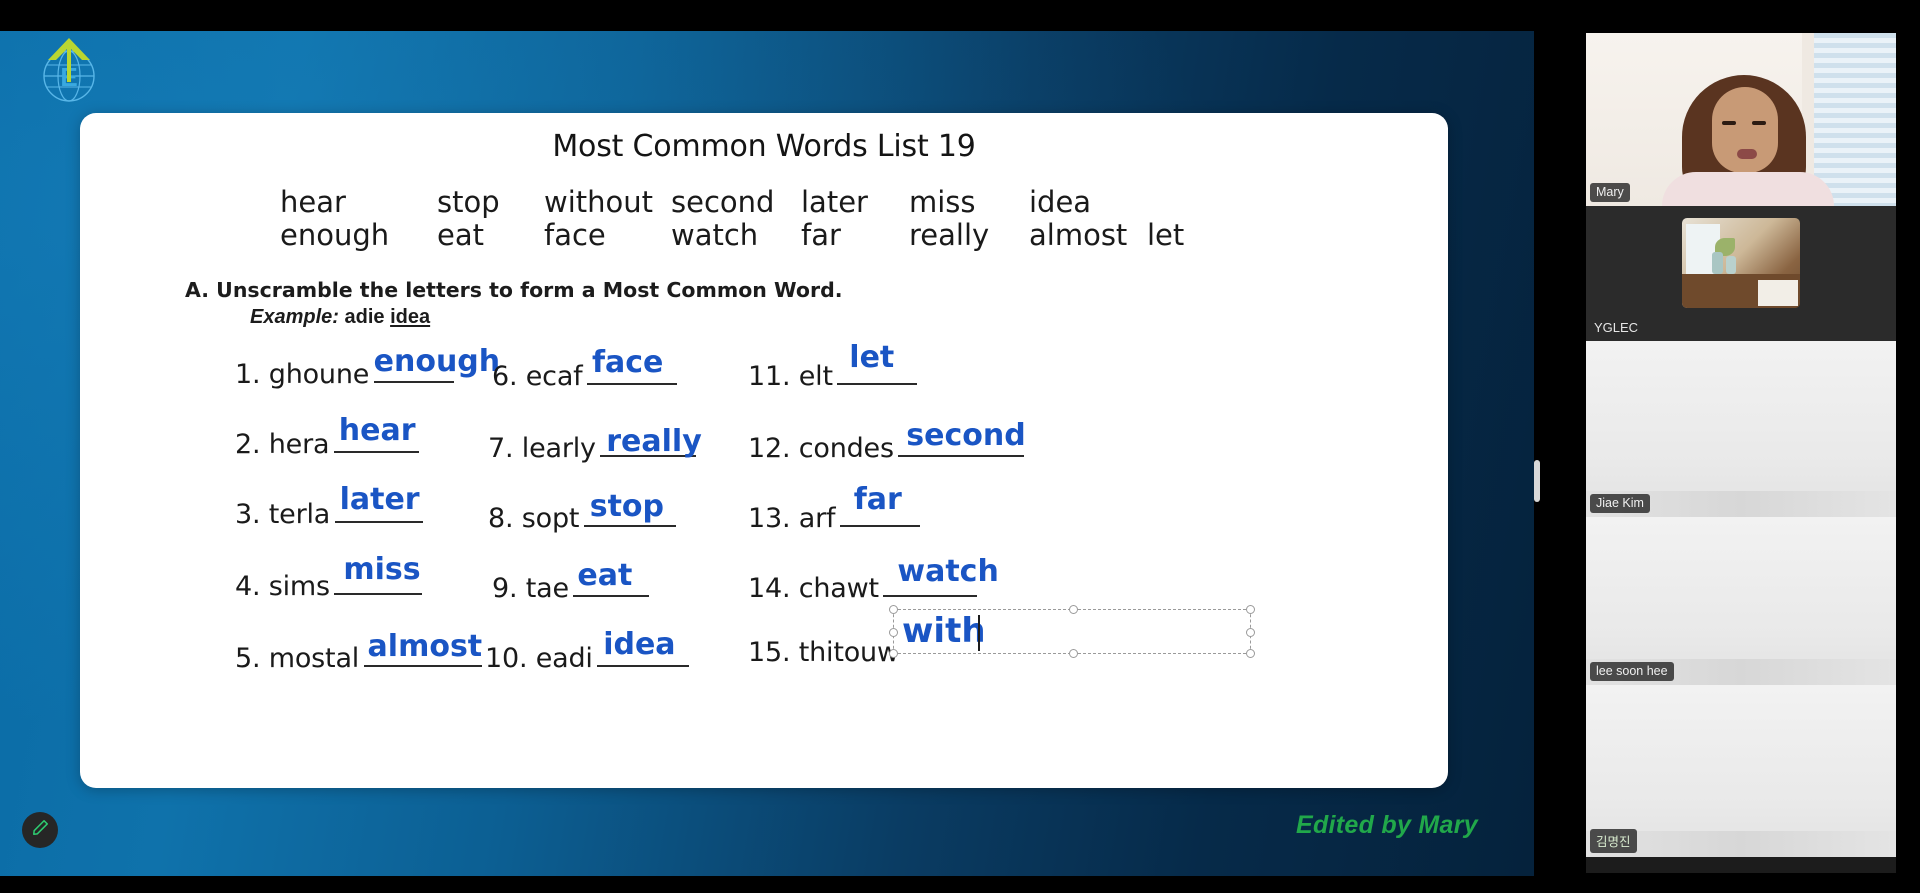 The width and height of the screenshot is (1920, 893). I want to click on question-scramble: sims, so click(299, 586).